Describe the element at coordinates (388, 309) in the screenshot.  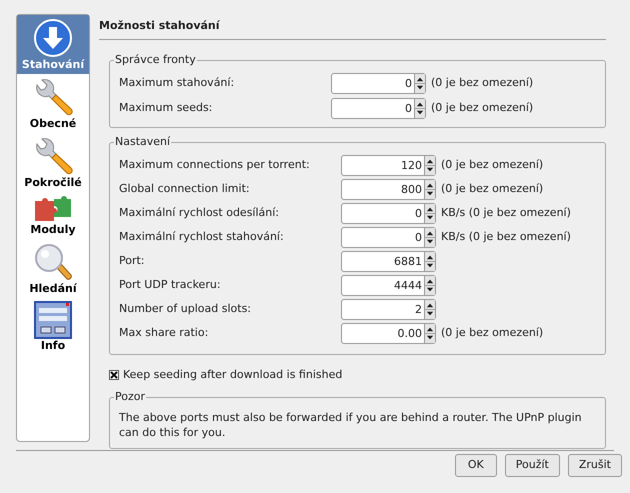
I see `spin-box: 2` at that location.